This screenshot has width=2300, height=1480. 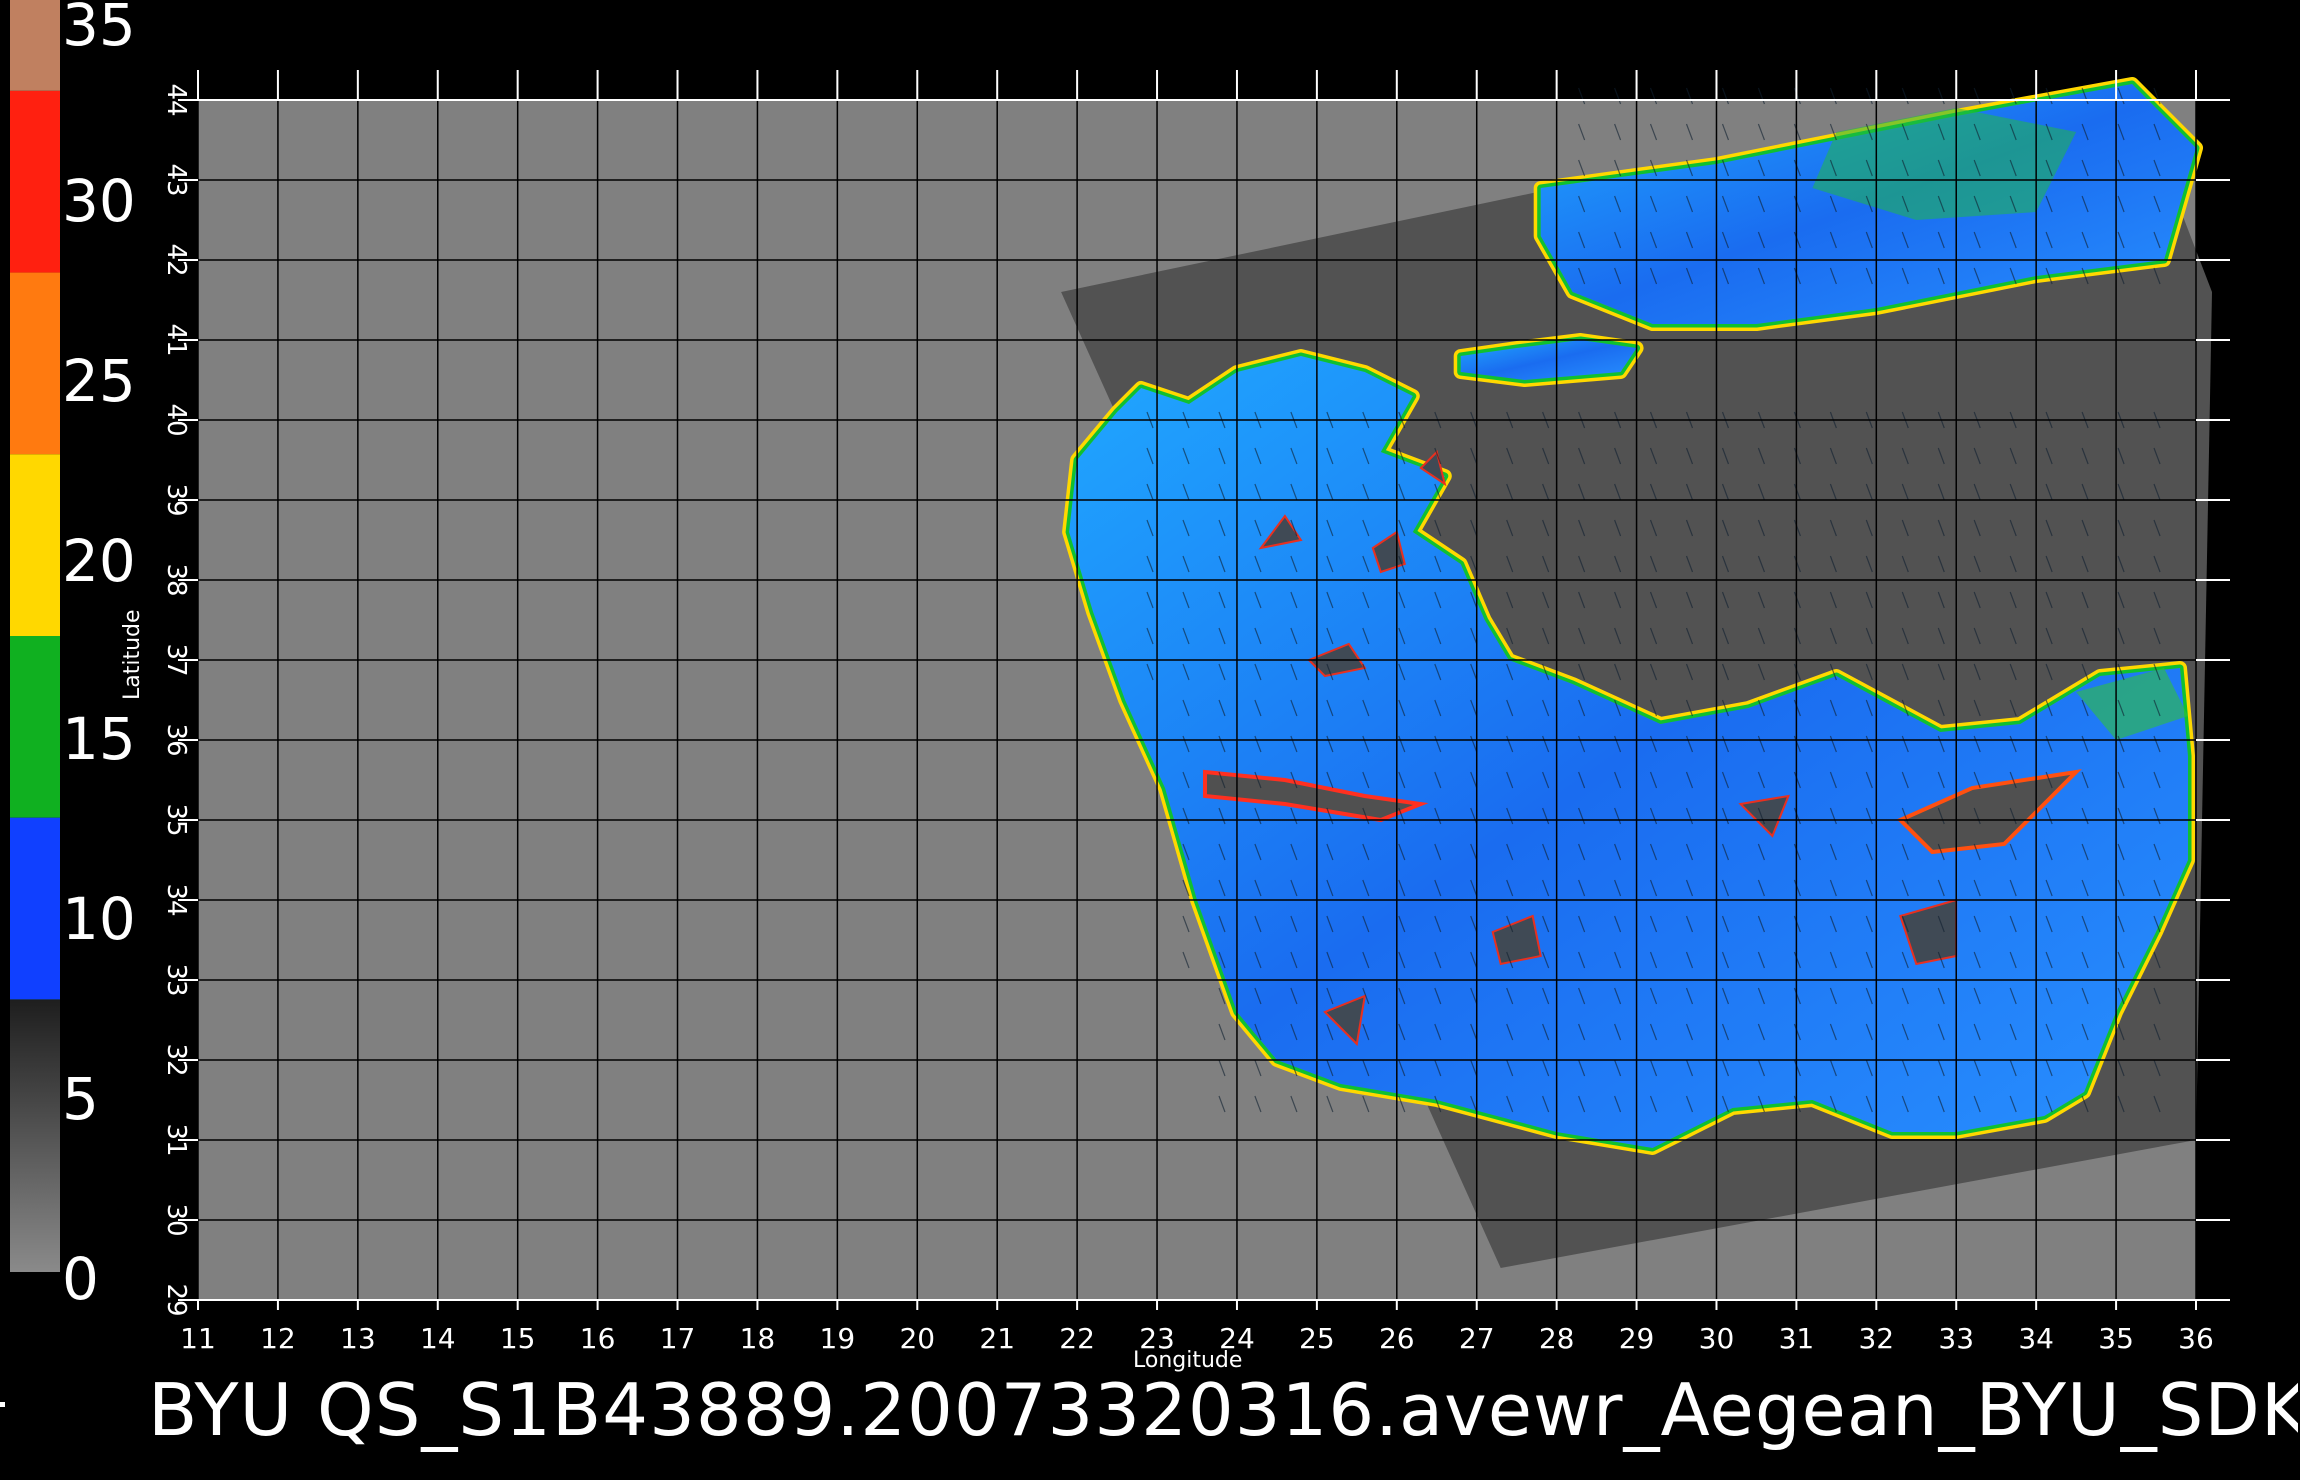 What do you see at coordinates (1557, 1338) in the screenshot?
I see `lon-tick-label: 28` at bounding box center [1557, 1338].